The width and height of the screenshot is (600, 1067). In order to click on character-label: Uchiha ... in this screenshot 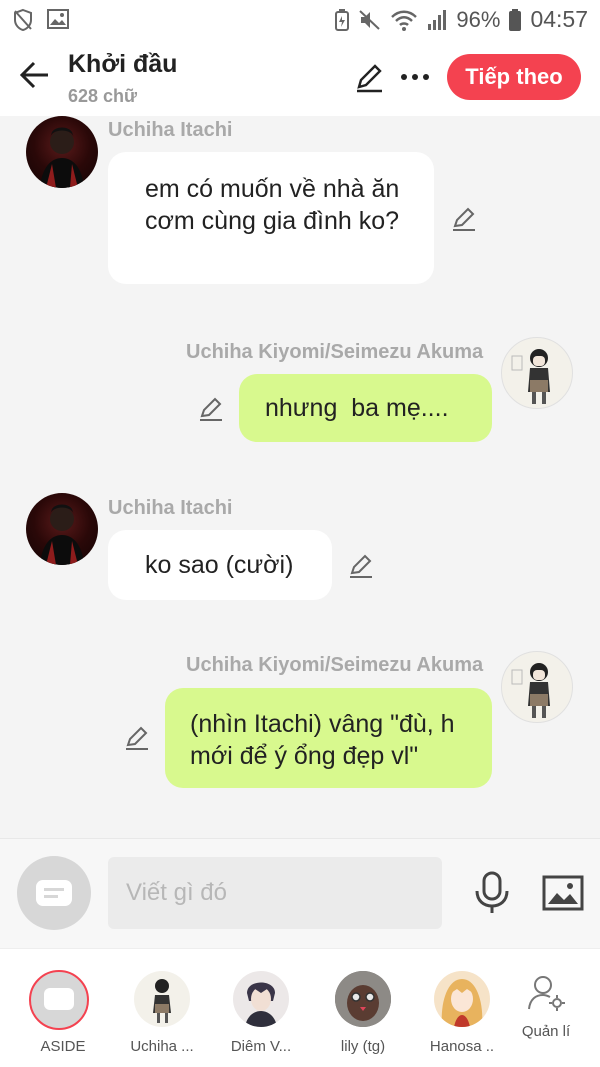, I will do `click(162, 1046)`.